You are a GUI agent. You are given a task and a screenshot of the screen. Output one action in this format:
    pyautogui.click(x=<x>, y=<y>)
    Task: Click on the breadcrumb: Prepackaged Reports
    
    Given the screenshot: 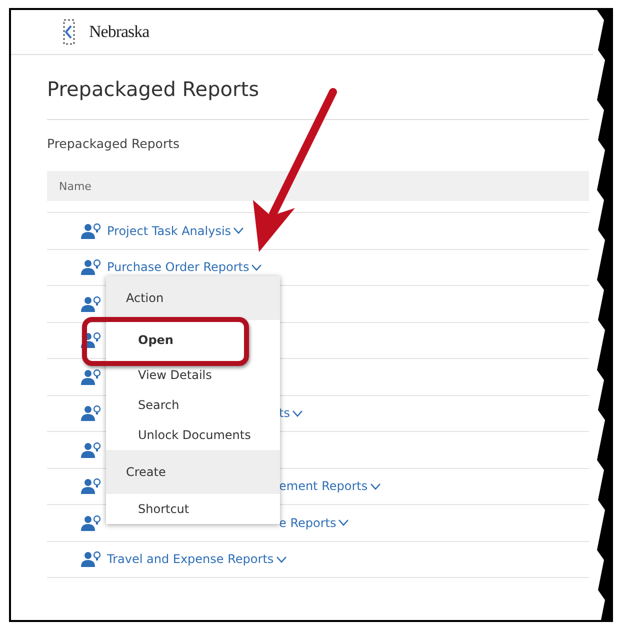 What is the action you would take?
    pyautogui.click(x=114, y=144)
    